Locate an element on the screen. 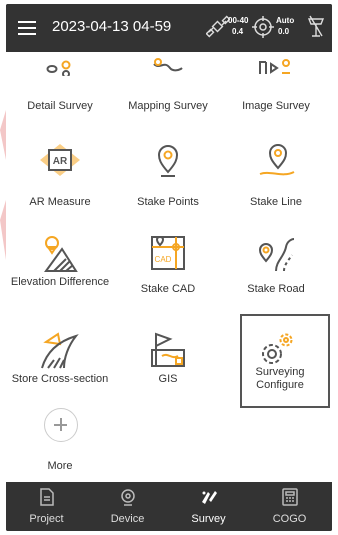 The height and width of the screenshot is (535, 338). rover-icon is located at coordinates (316, 27).